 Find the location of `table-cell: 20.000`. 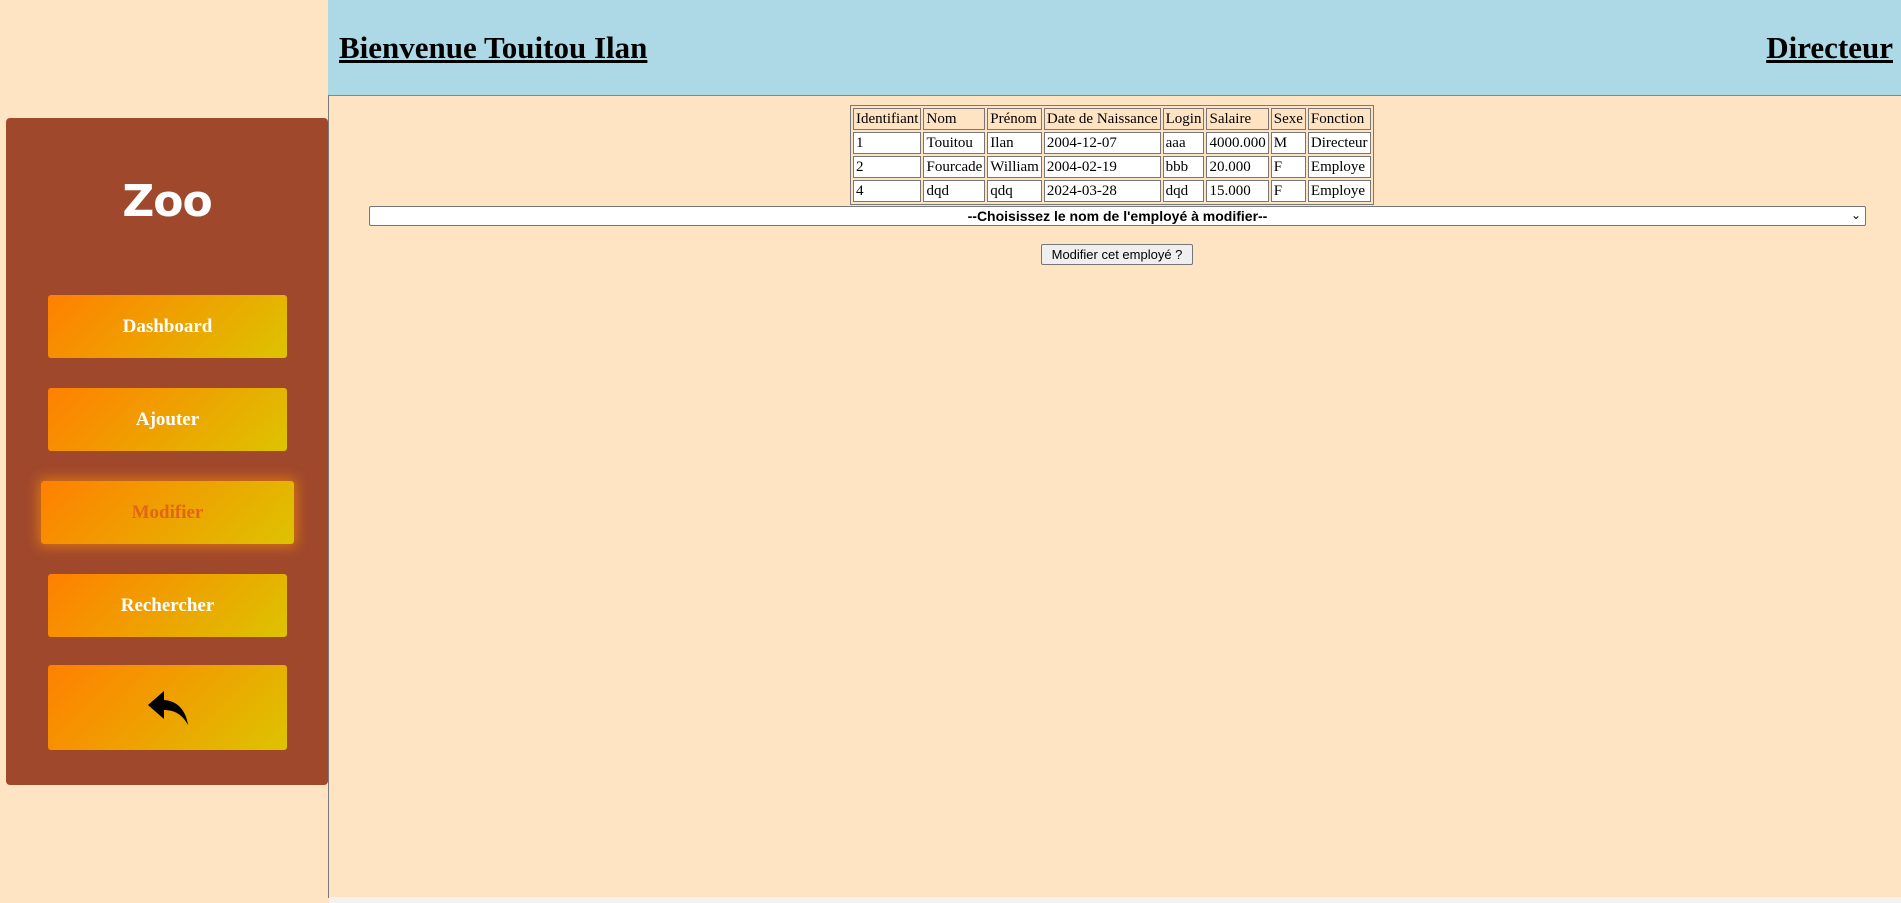

table-cell: 20.000 is located at coordinates (1237, 167).